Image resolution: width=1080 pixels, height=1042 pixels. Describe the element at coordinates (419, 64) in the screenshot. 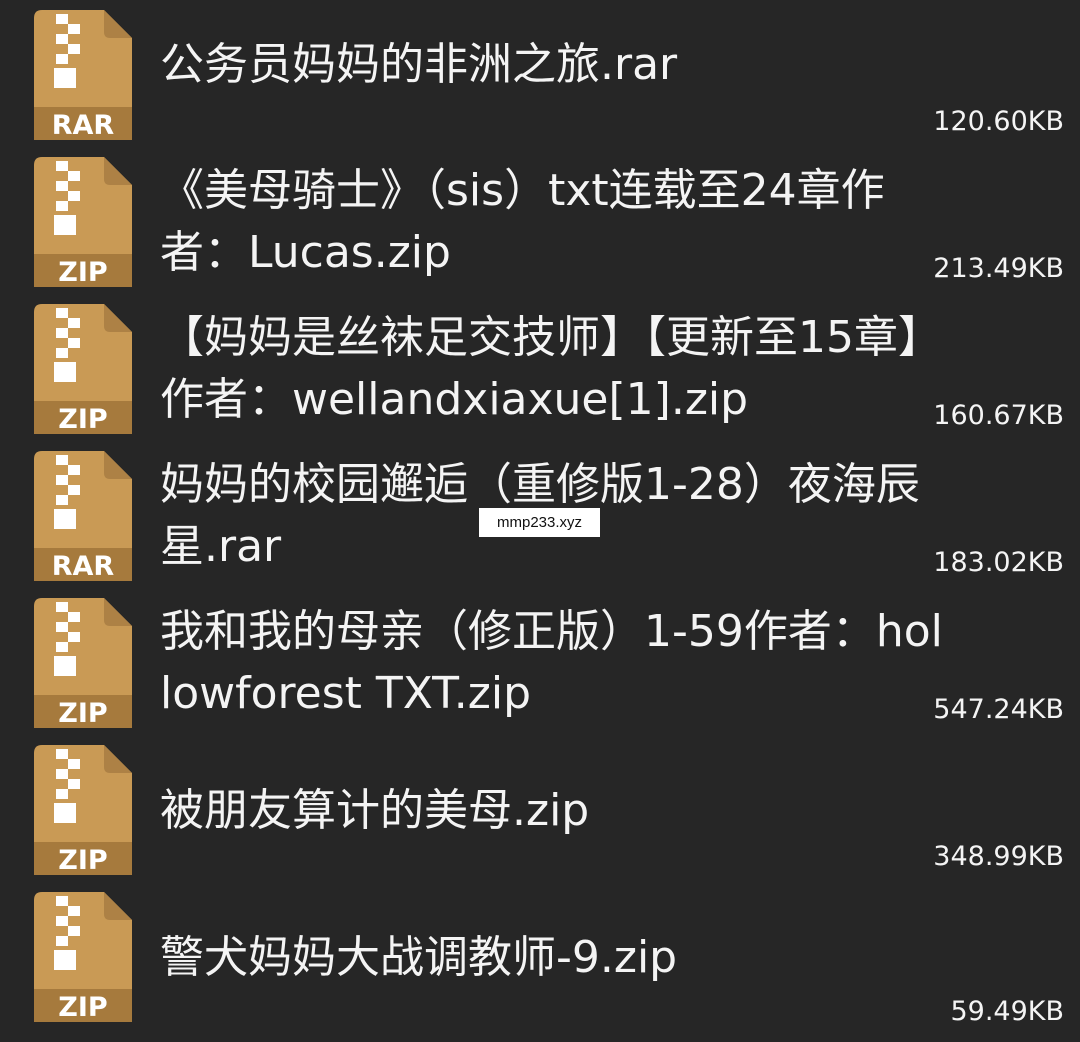

I see `file-name: 公务员妈妈的非洲之旅.rar` at that location.